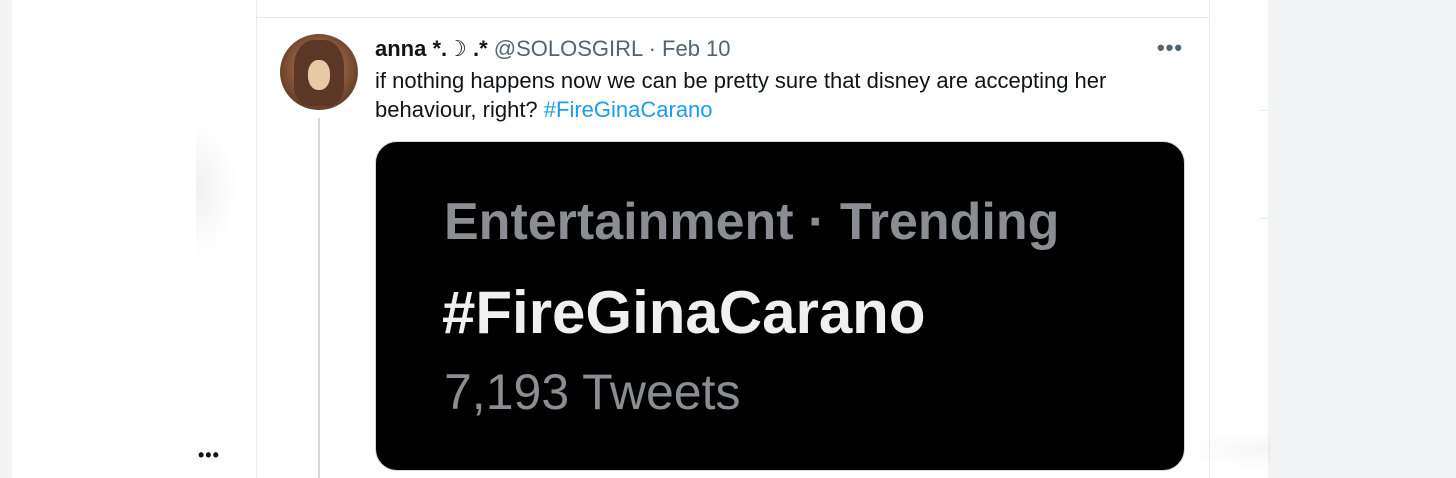 This screenshot has width=1456, height=478. What do you see at coordinates (1362, 239) in the screenshot?
I see `right-background` at bounding box center [1362, 239].